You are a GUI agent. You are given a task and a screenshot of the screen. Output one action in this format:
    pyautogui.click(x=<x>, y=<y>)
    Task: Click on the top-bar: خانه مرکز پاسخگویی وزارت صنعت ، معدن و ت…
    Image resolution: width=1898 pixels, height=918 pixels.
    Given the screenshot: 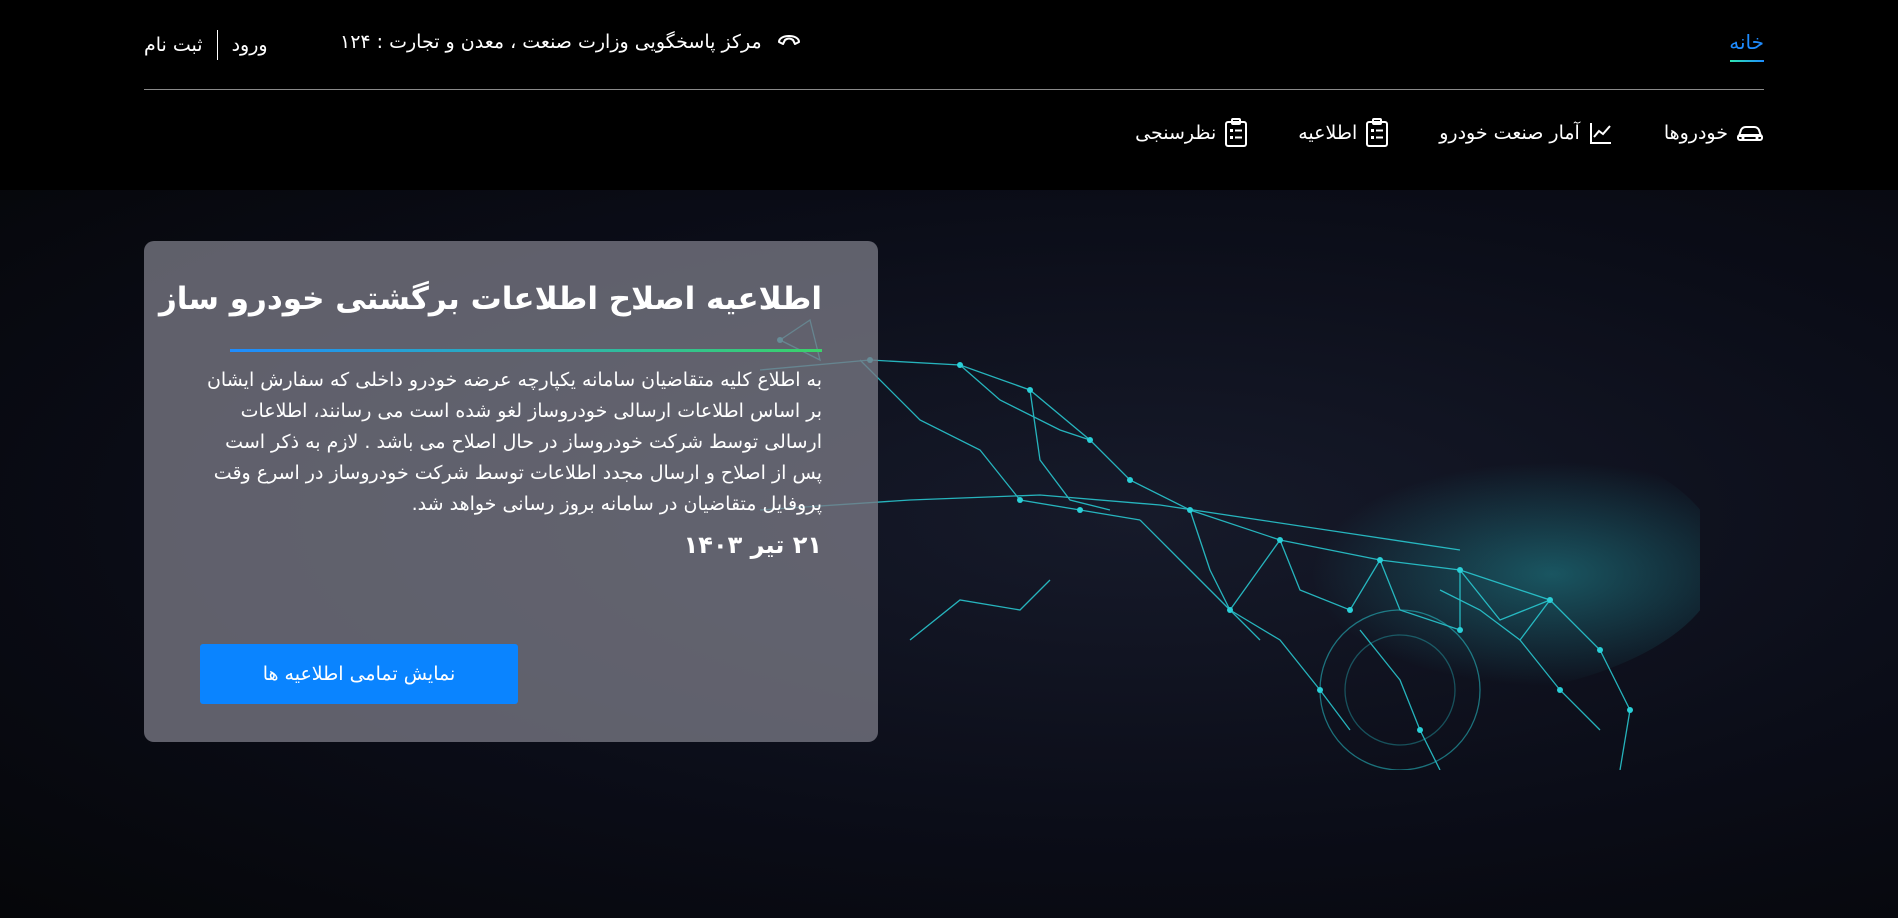 What is the action you would take?
    pyautogui.click(x=954, y=45)
    